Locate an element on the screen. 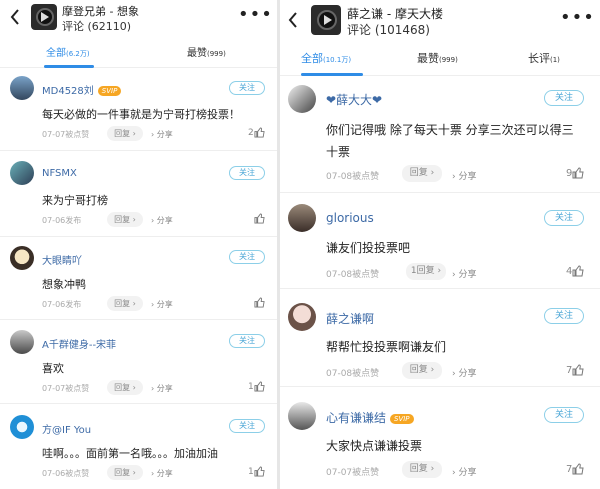 The image size is (600, 489). comment-date: 07-06被点赞 is located at coordinates (66, 473).